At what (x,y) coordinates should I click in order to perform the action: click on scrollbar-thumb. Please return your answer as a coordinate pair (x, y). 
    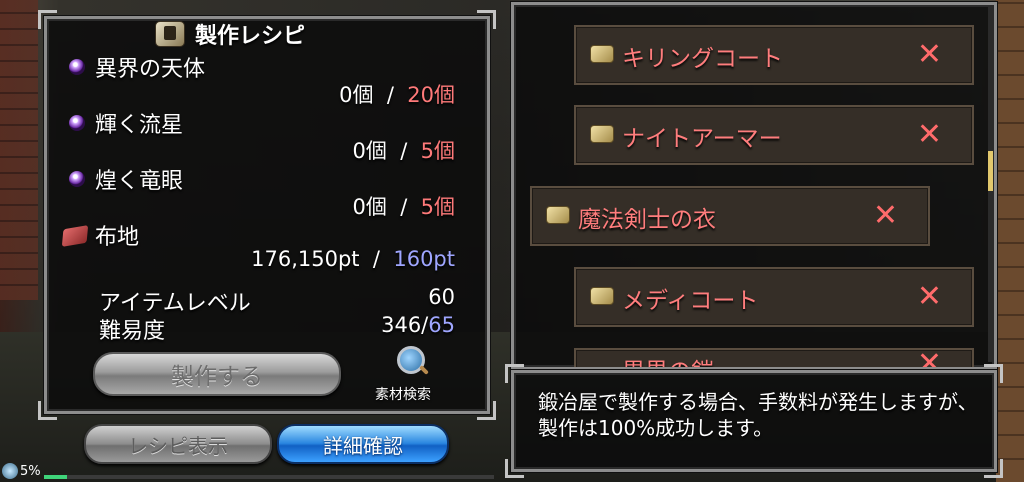
    Looking at the image, I should click on (990, 171).